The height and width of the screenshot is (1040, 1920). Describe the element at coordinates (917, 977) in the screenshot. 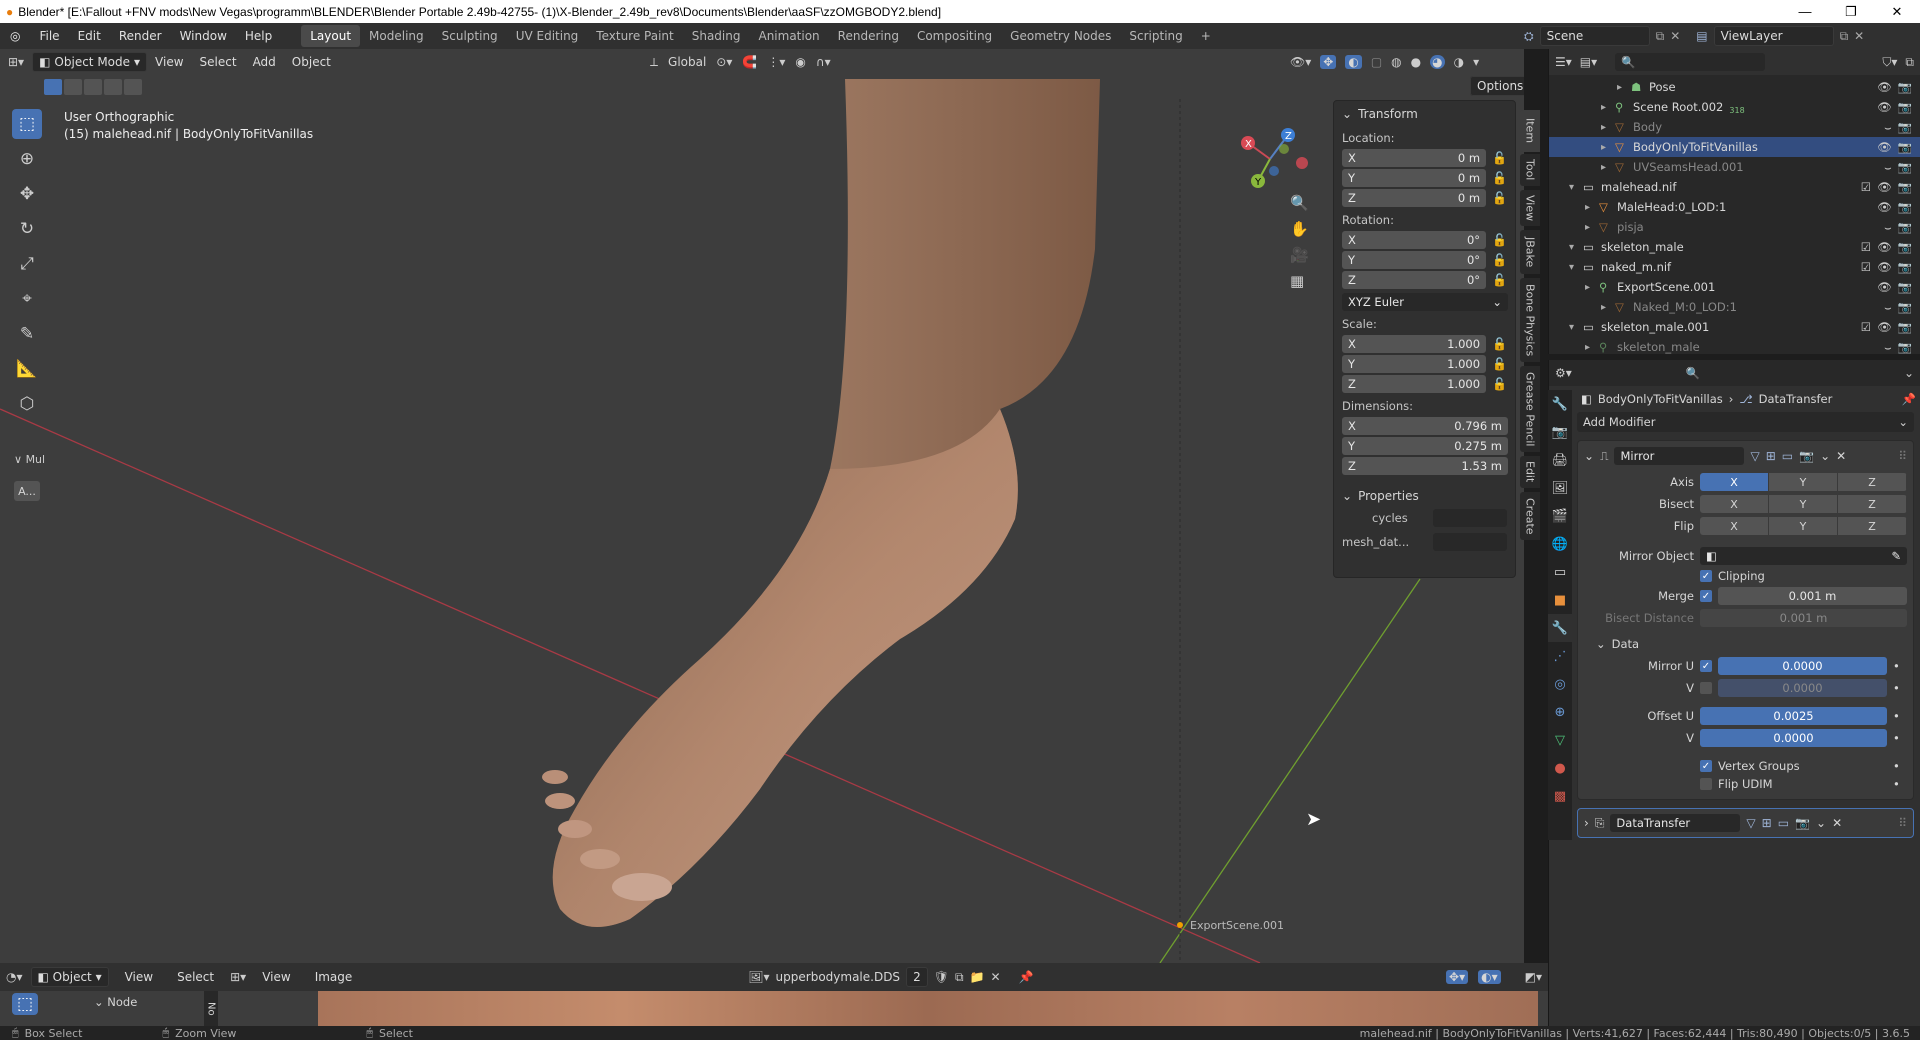

I see `image-users-count: 2` at that location.